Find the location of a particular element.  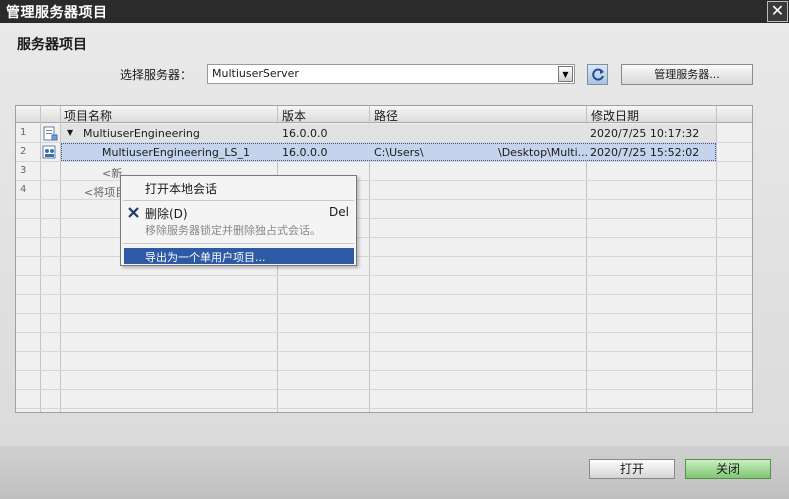

section-title: 服务器项目 is located at coordinates (52, 45).